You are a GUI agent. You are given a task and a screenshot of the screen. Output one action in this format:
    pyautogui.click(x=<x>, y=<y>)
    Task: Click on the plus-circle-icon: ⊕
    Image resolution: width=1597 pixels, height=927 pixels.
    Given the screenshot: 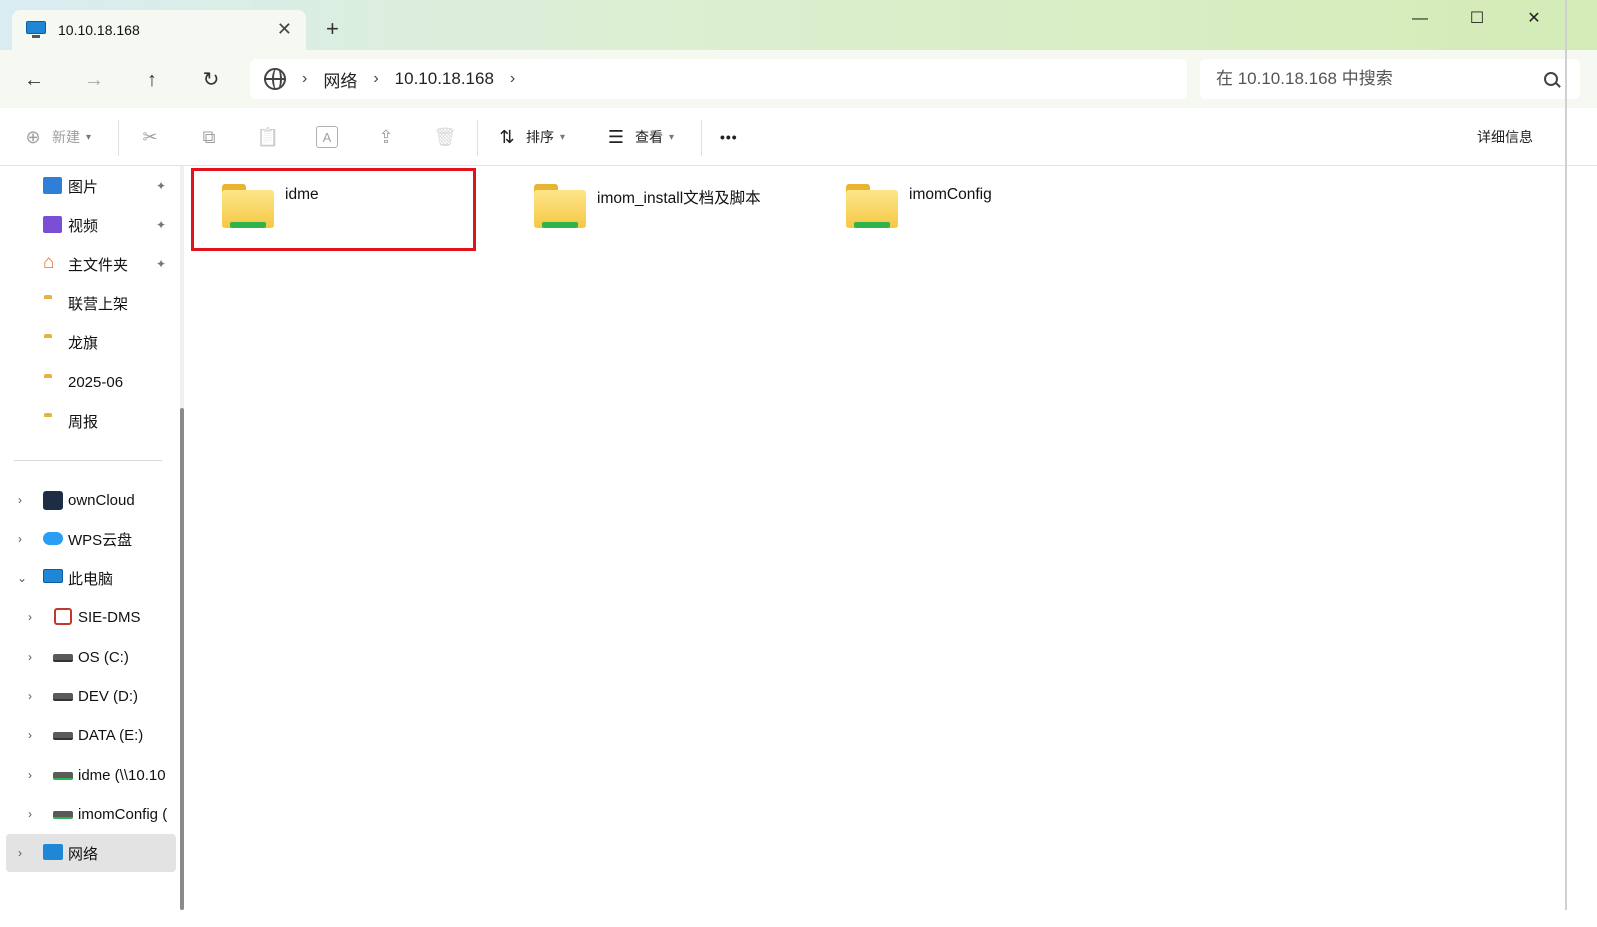 What is the action you would take?
    pyautogui.click(x=33, y=136)
    